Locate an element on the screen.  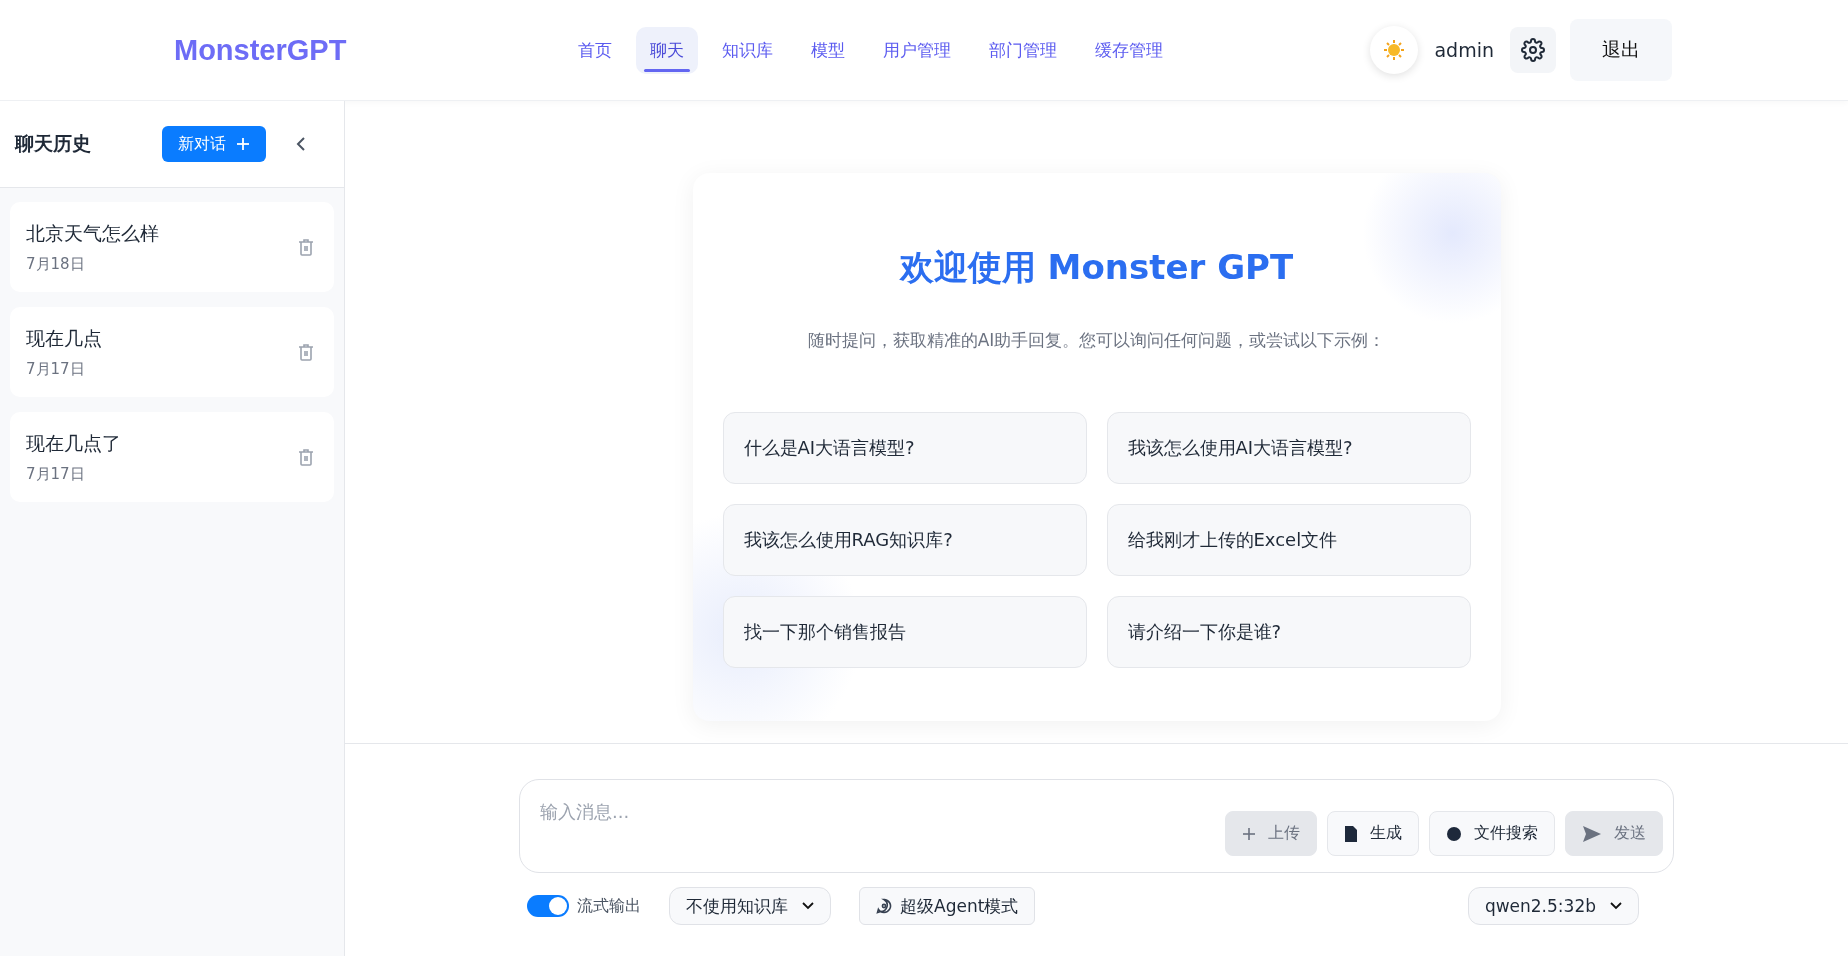
chat-history-item: 现在几点了 7月17日 is located at coordinates (172, 457).